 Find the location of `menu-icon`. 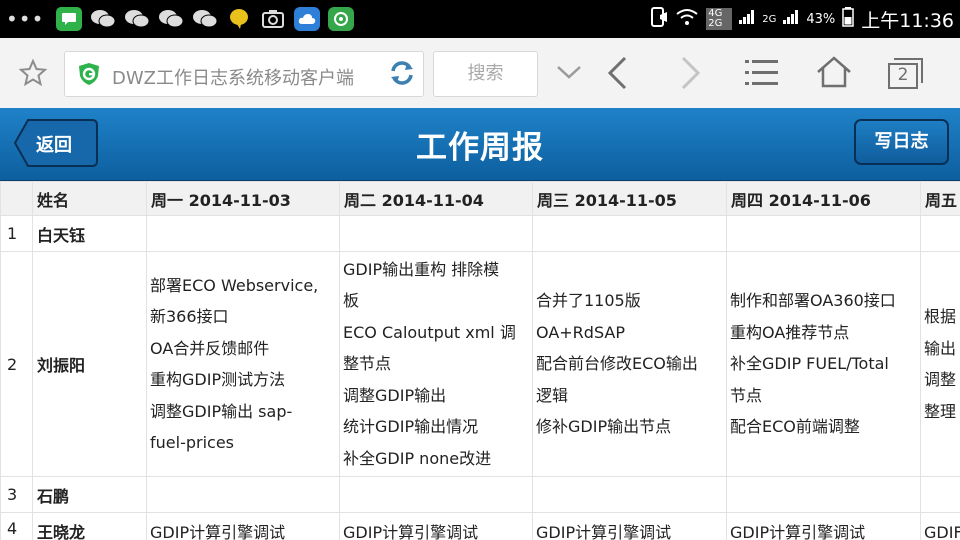

menu-icon is located at coordinates (762, 75).